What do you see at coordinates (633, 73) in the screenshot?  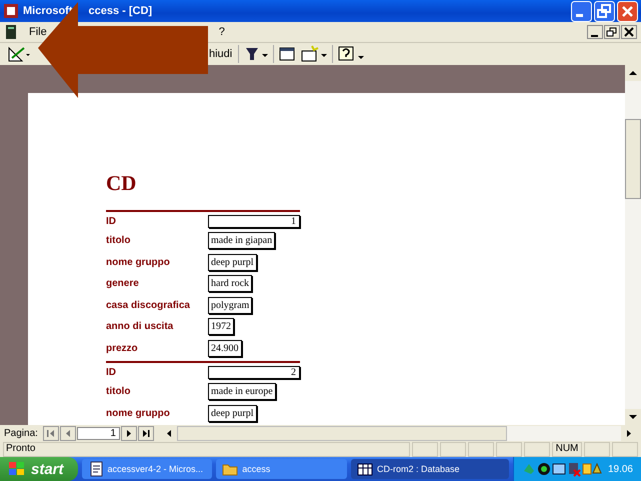 I see `scroll-up-icon` at bounding box center [633, 73].